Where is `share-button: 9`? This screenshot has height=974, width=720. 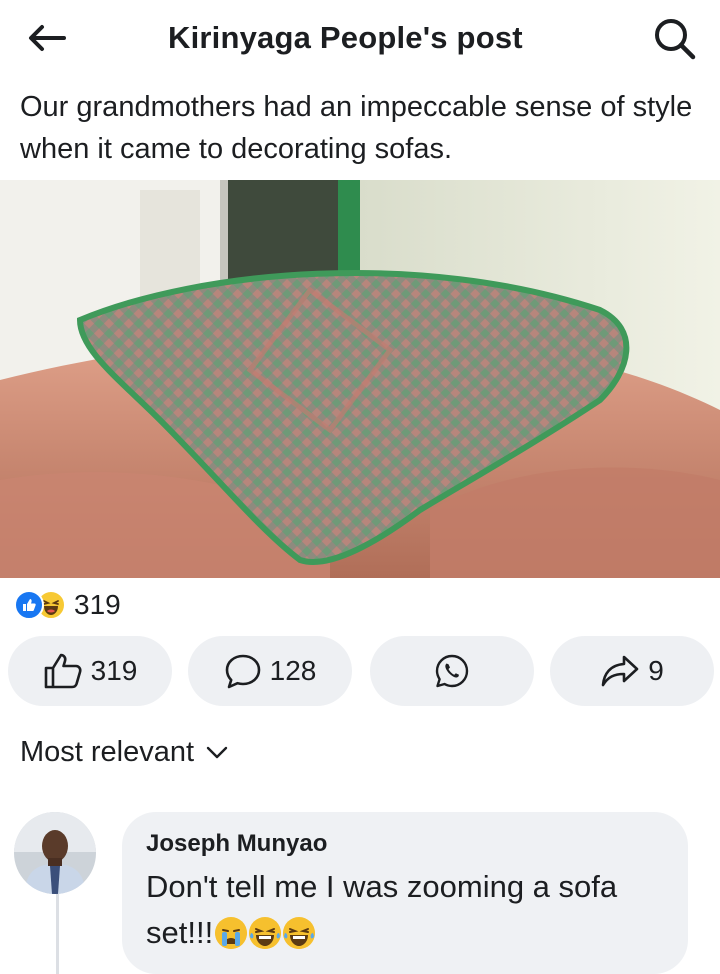 share-button: 9 is located at coordinates (632, 671).